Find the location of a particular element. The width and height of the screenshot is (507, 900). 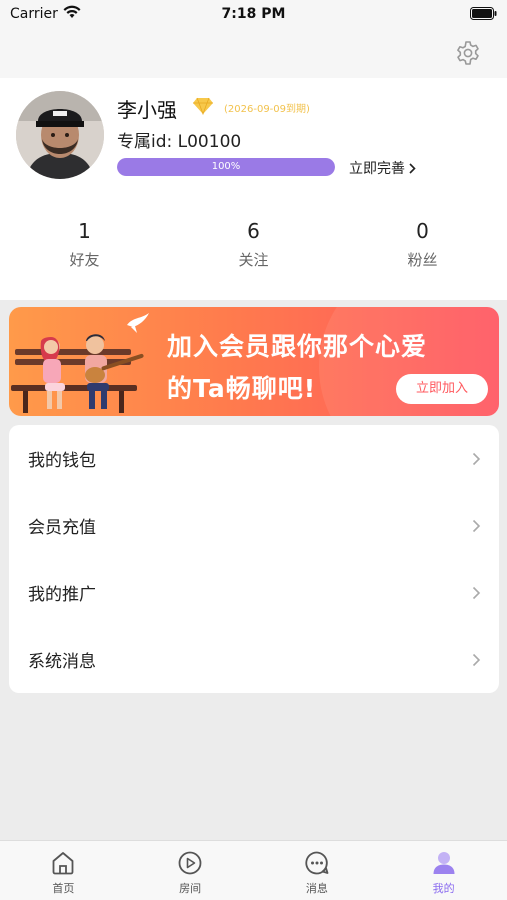

stat-fans: 0 粉丝 is located at coordinates (422, 246).